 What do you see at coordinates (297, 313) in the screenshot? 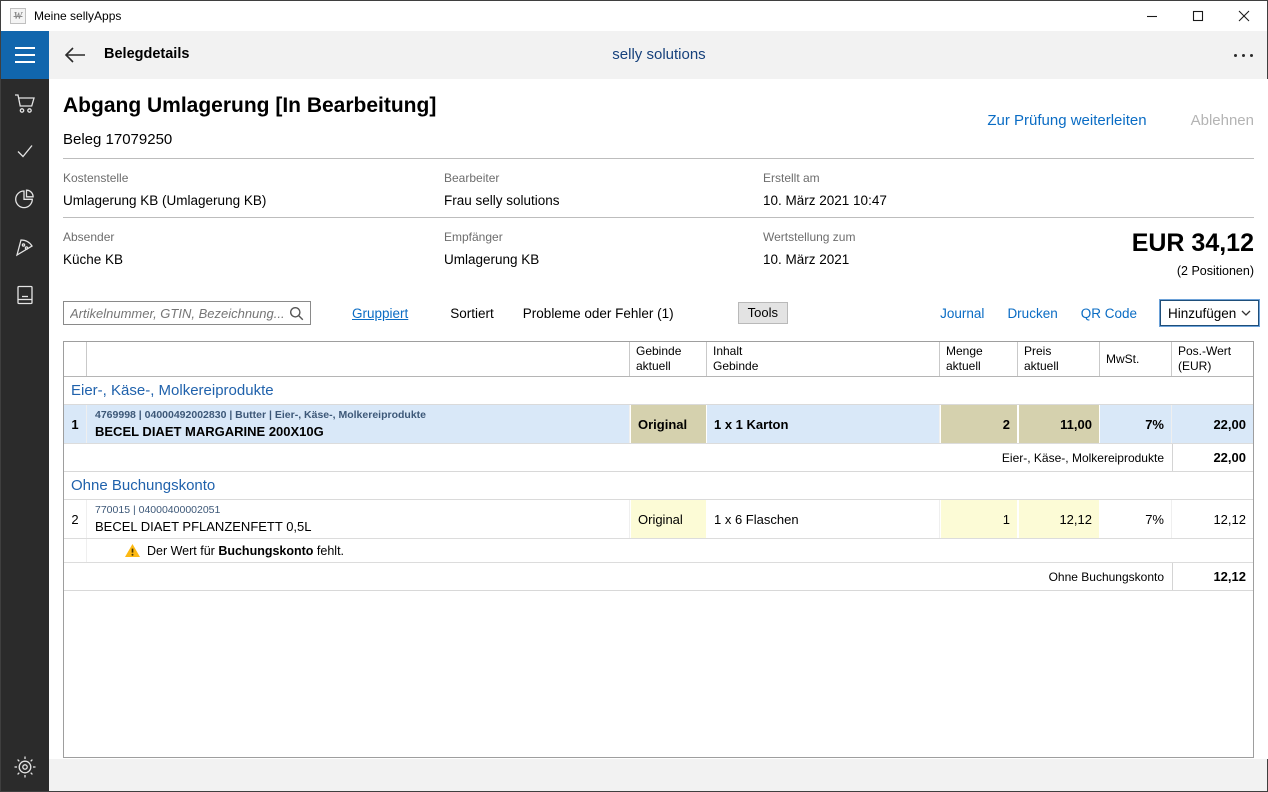
I see `search-icon` at bounding box center [297, 313].